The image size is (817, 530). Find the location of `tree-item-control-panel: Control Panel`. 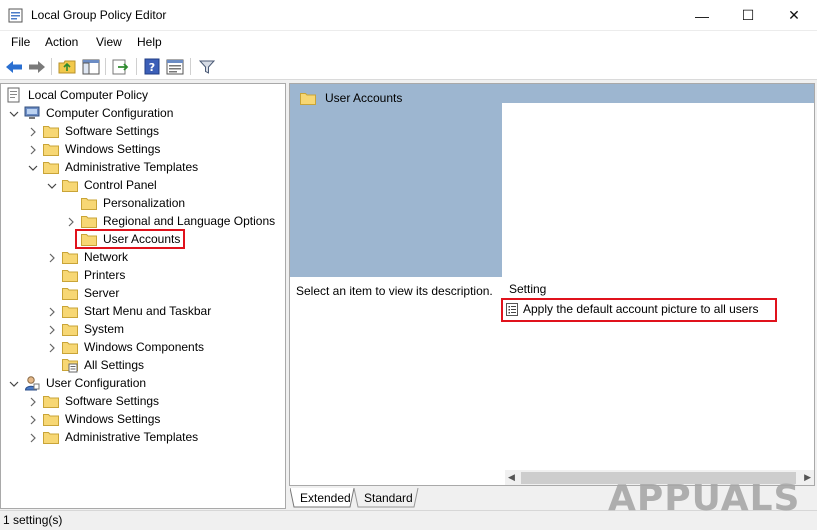

tree-item-control-panel: Control Panel is located at coordinates (110, 185).